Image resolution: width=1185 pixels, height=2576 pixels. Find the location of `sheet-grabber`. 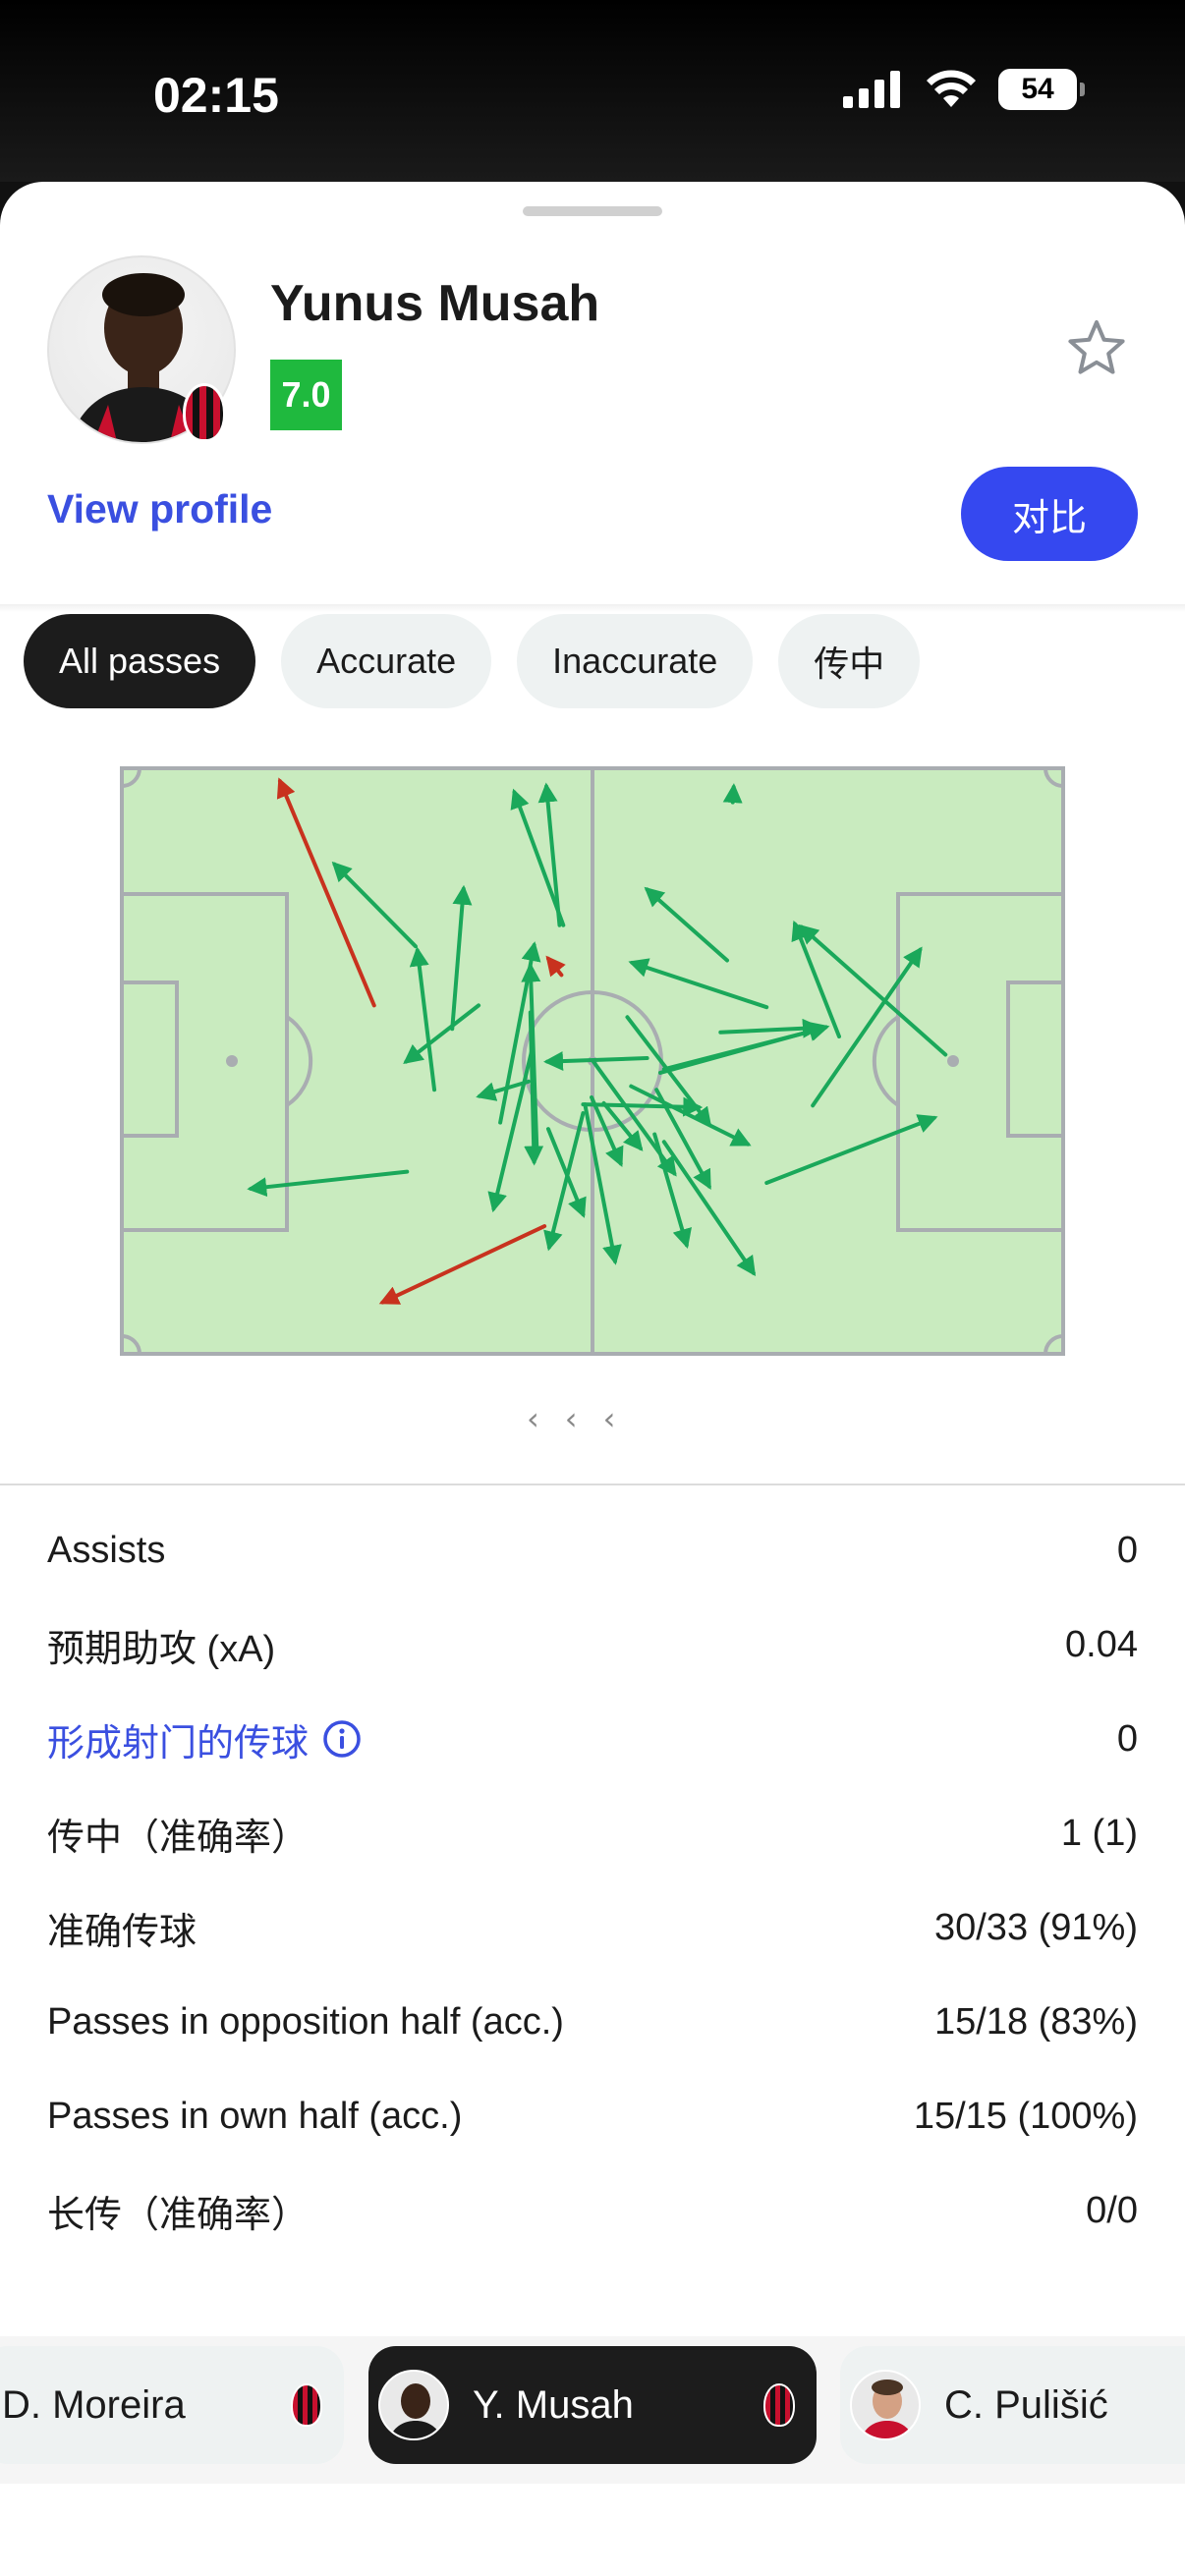

sheet-grabber is located at coordinates (592, 211).